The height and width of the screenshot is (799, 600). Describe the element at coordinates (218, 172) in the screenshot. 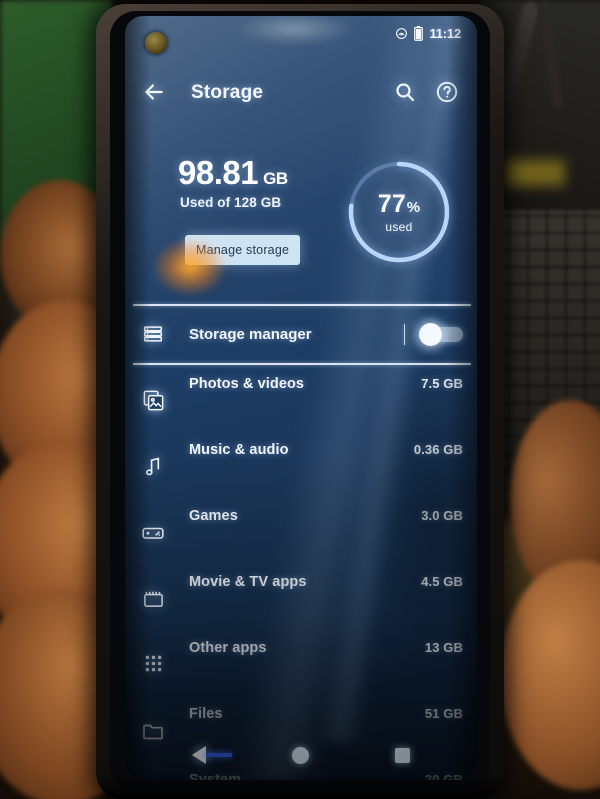

I see `used-amount-value: 98.81` at that location.